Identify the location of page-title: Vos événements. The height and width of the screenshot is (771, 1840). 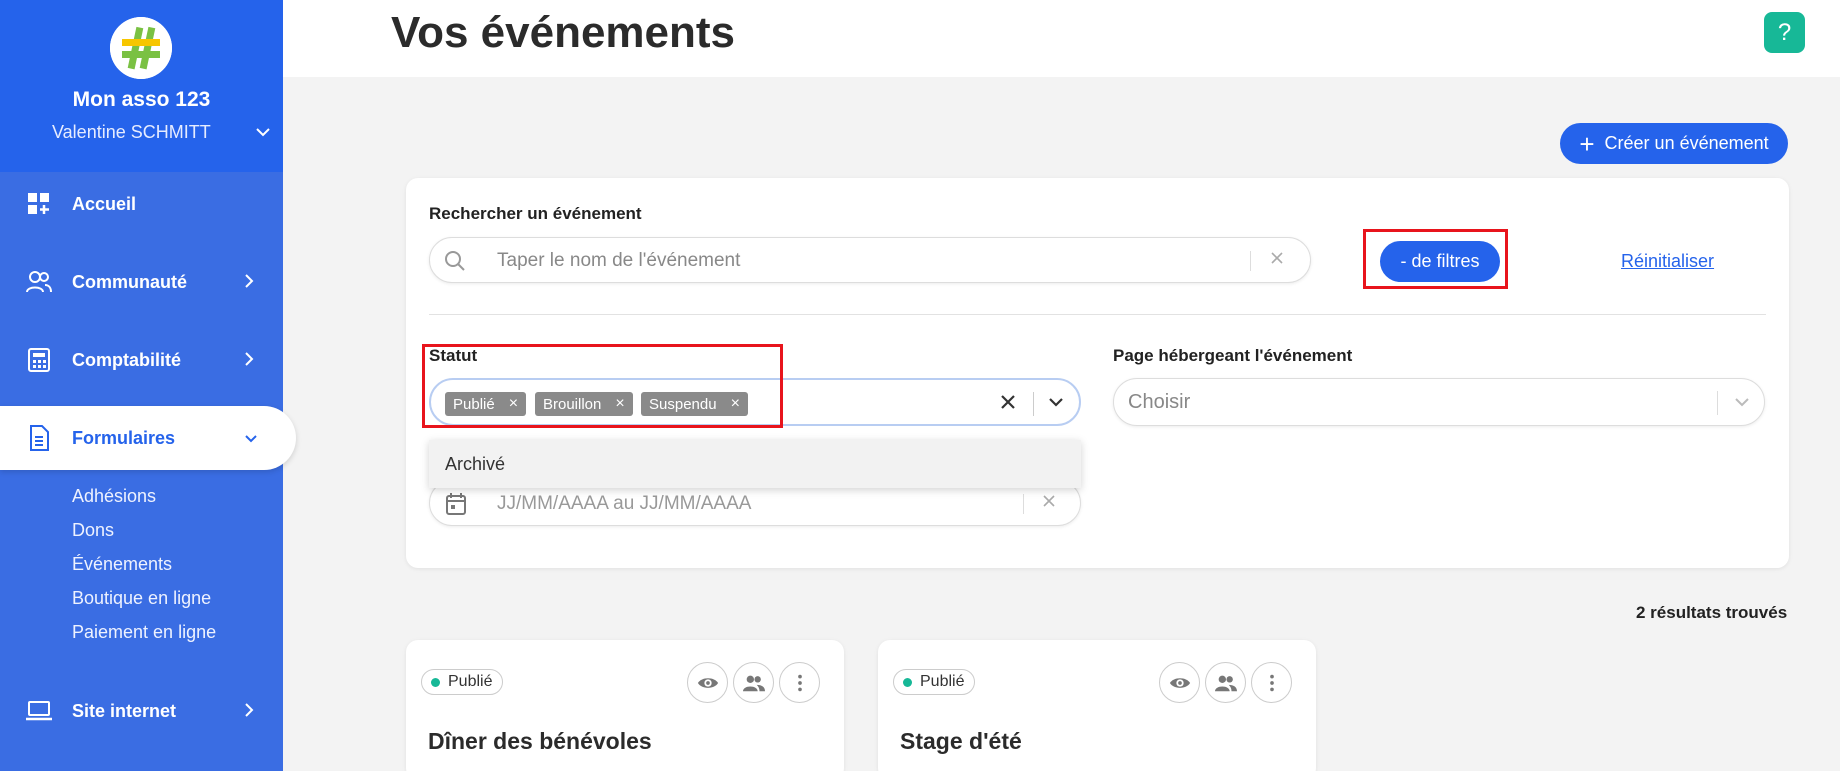
(563, 32).